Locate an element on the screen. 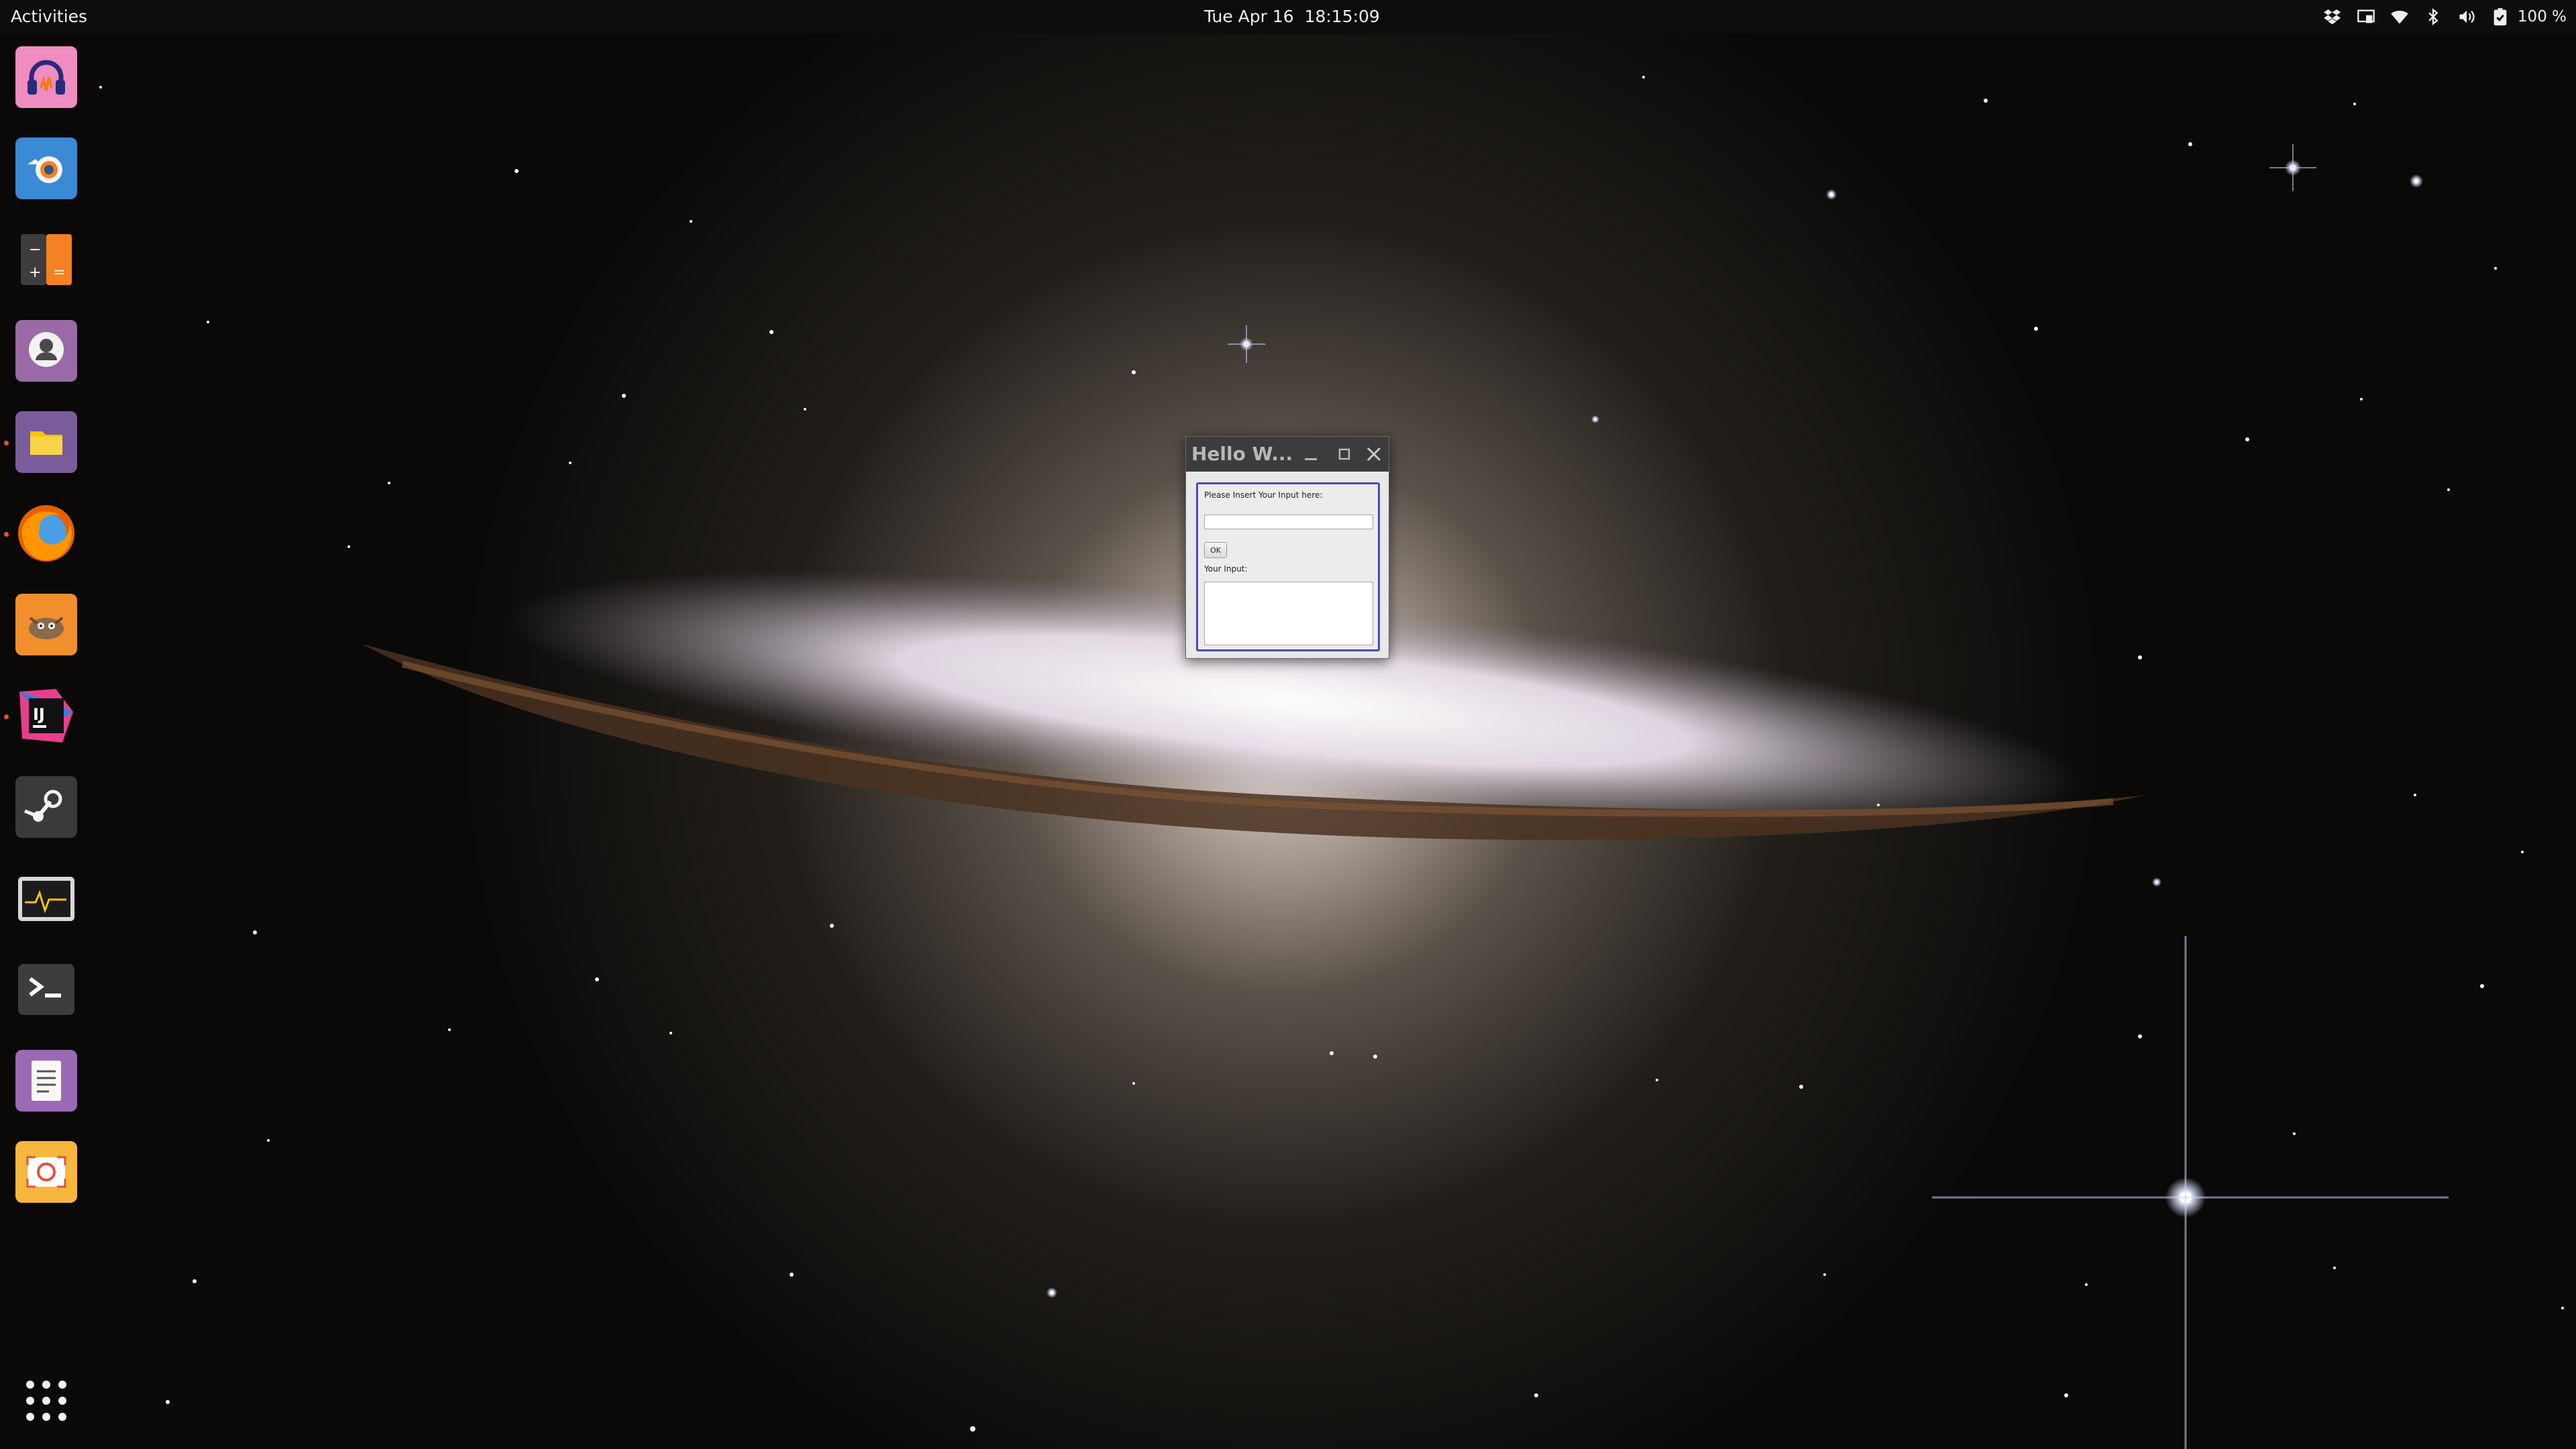  dock-item-terminal is located at coordinates (46, 989).